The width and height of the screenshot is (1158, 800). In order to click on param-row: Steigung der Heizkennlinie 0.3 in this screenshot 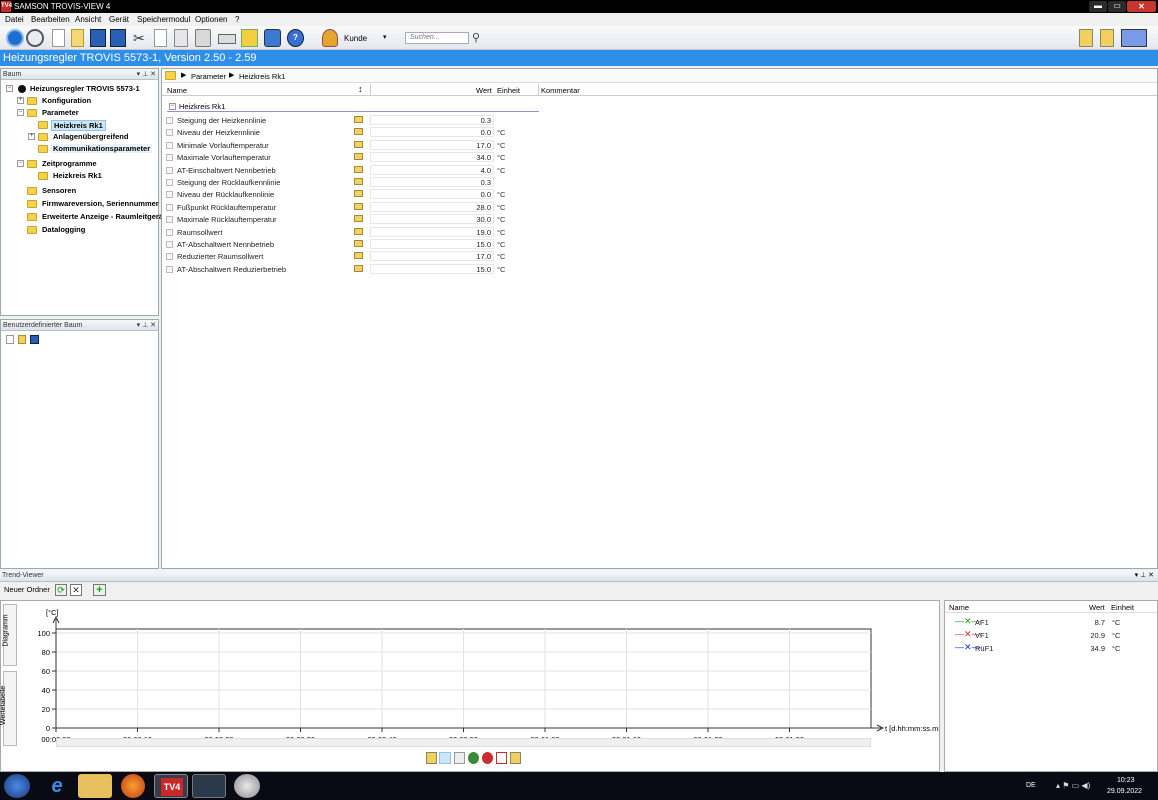, I will do `click(432, 120)`.